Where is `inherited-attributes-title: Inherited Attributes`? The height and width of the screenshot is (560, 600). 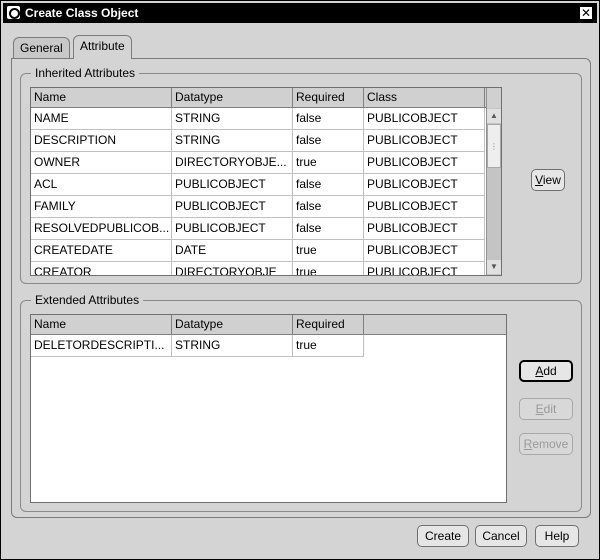 inherited-attributes-title: Inherited Attributes is located at coordinates (85, 73).